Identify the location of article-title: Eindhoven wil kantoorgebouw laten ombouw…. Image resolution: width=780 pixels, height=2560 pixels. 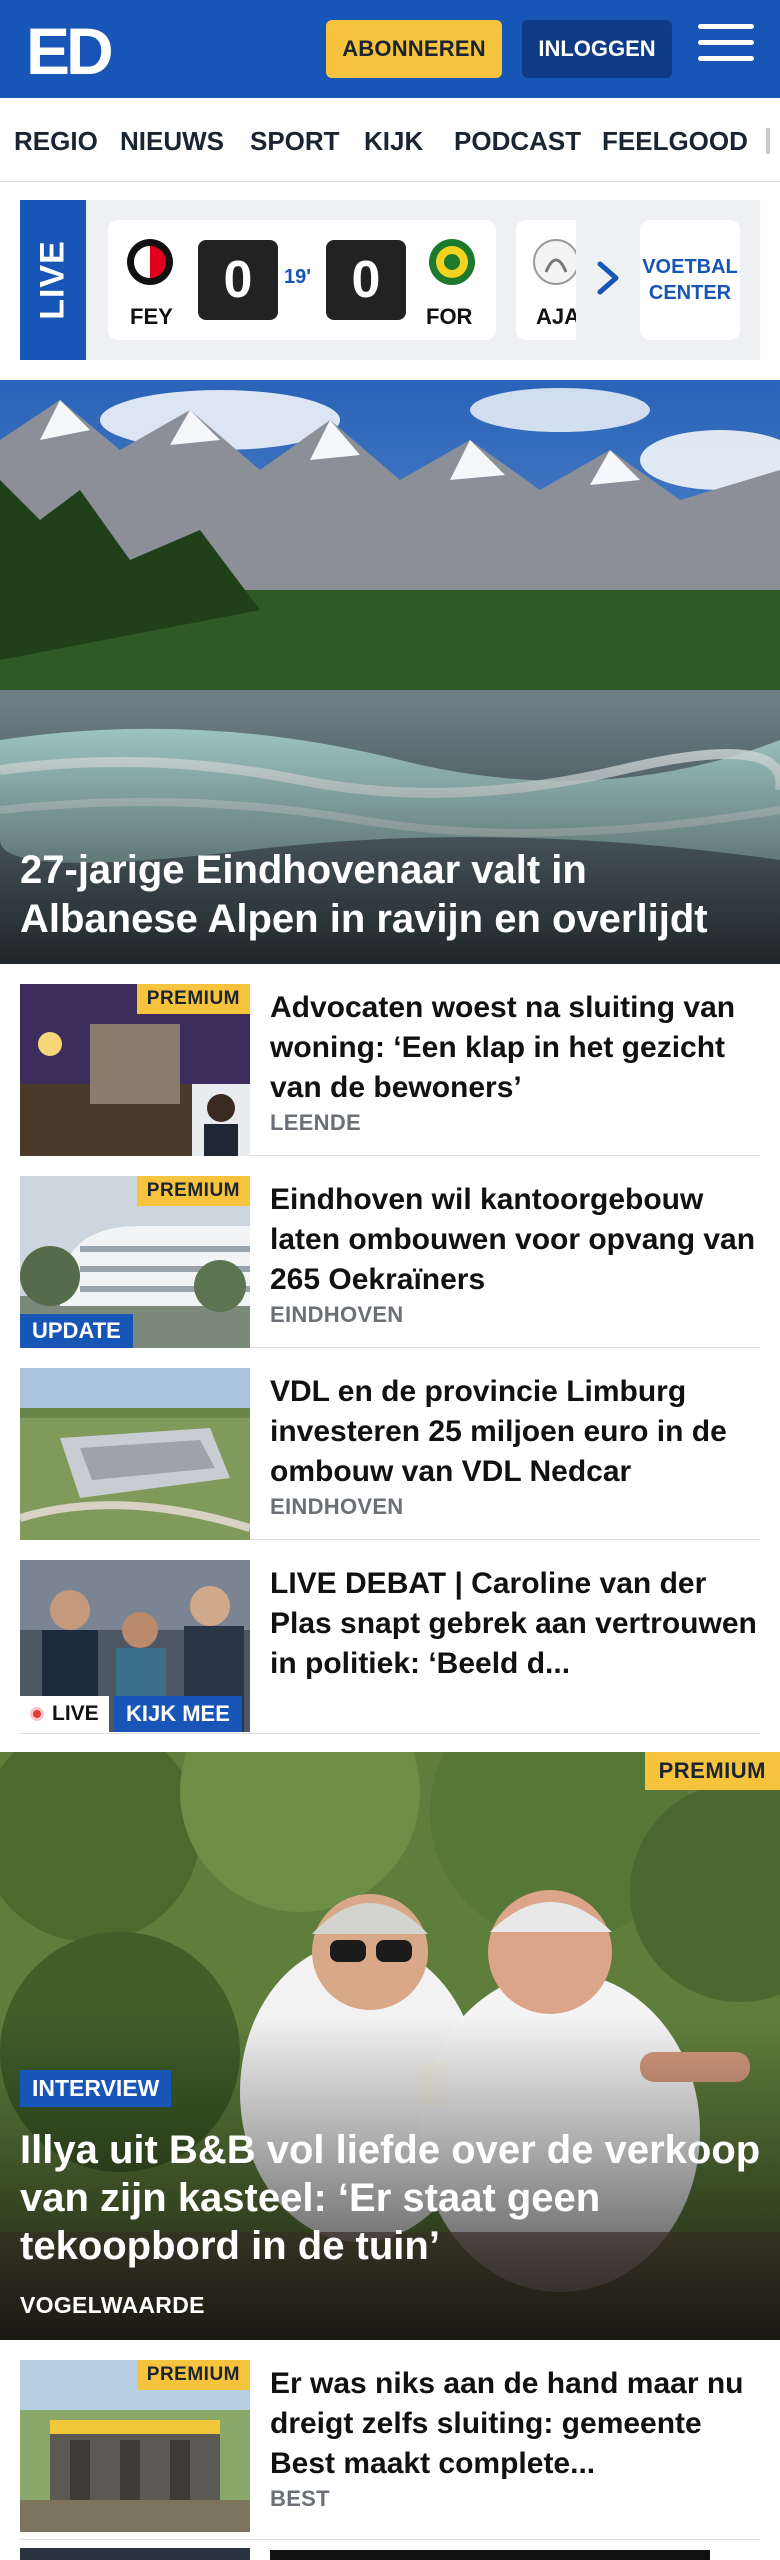
(515, 1240).